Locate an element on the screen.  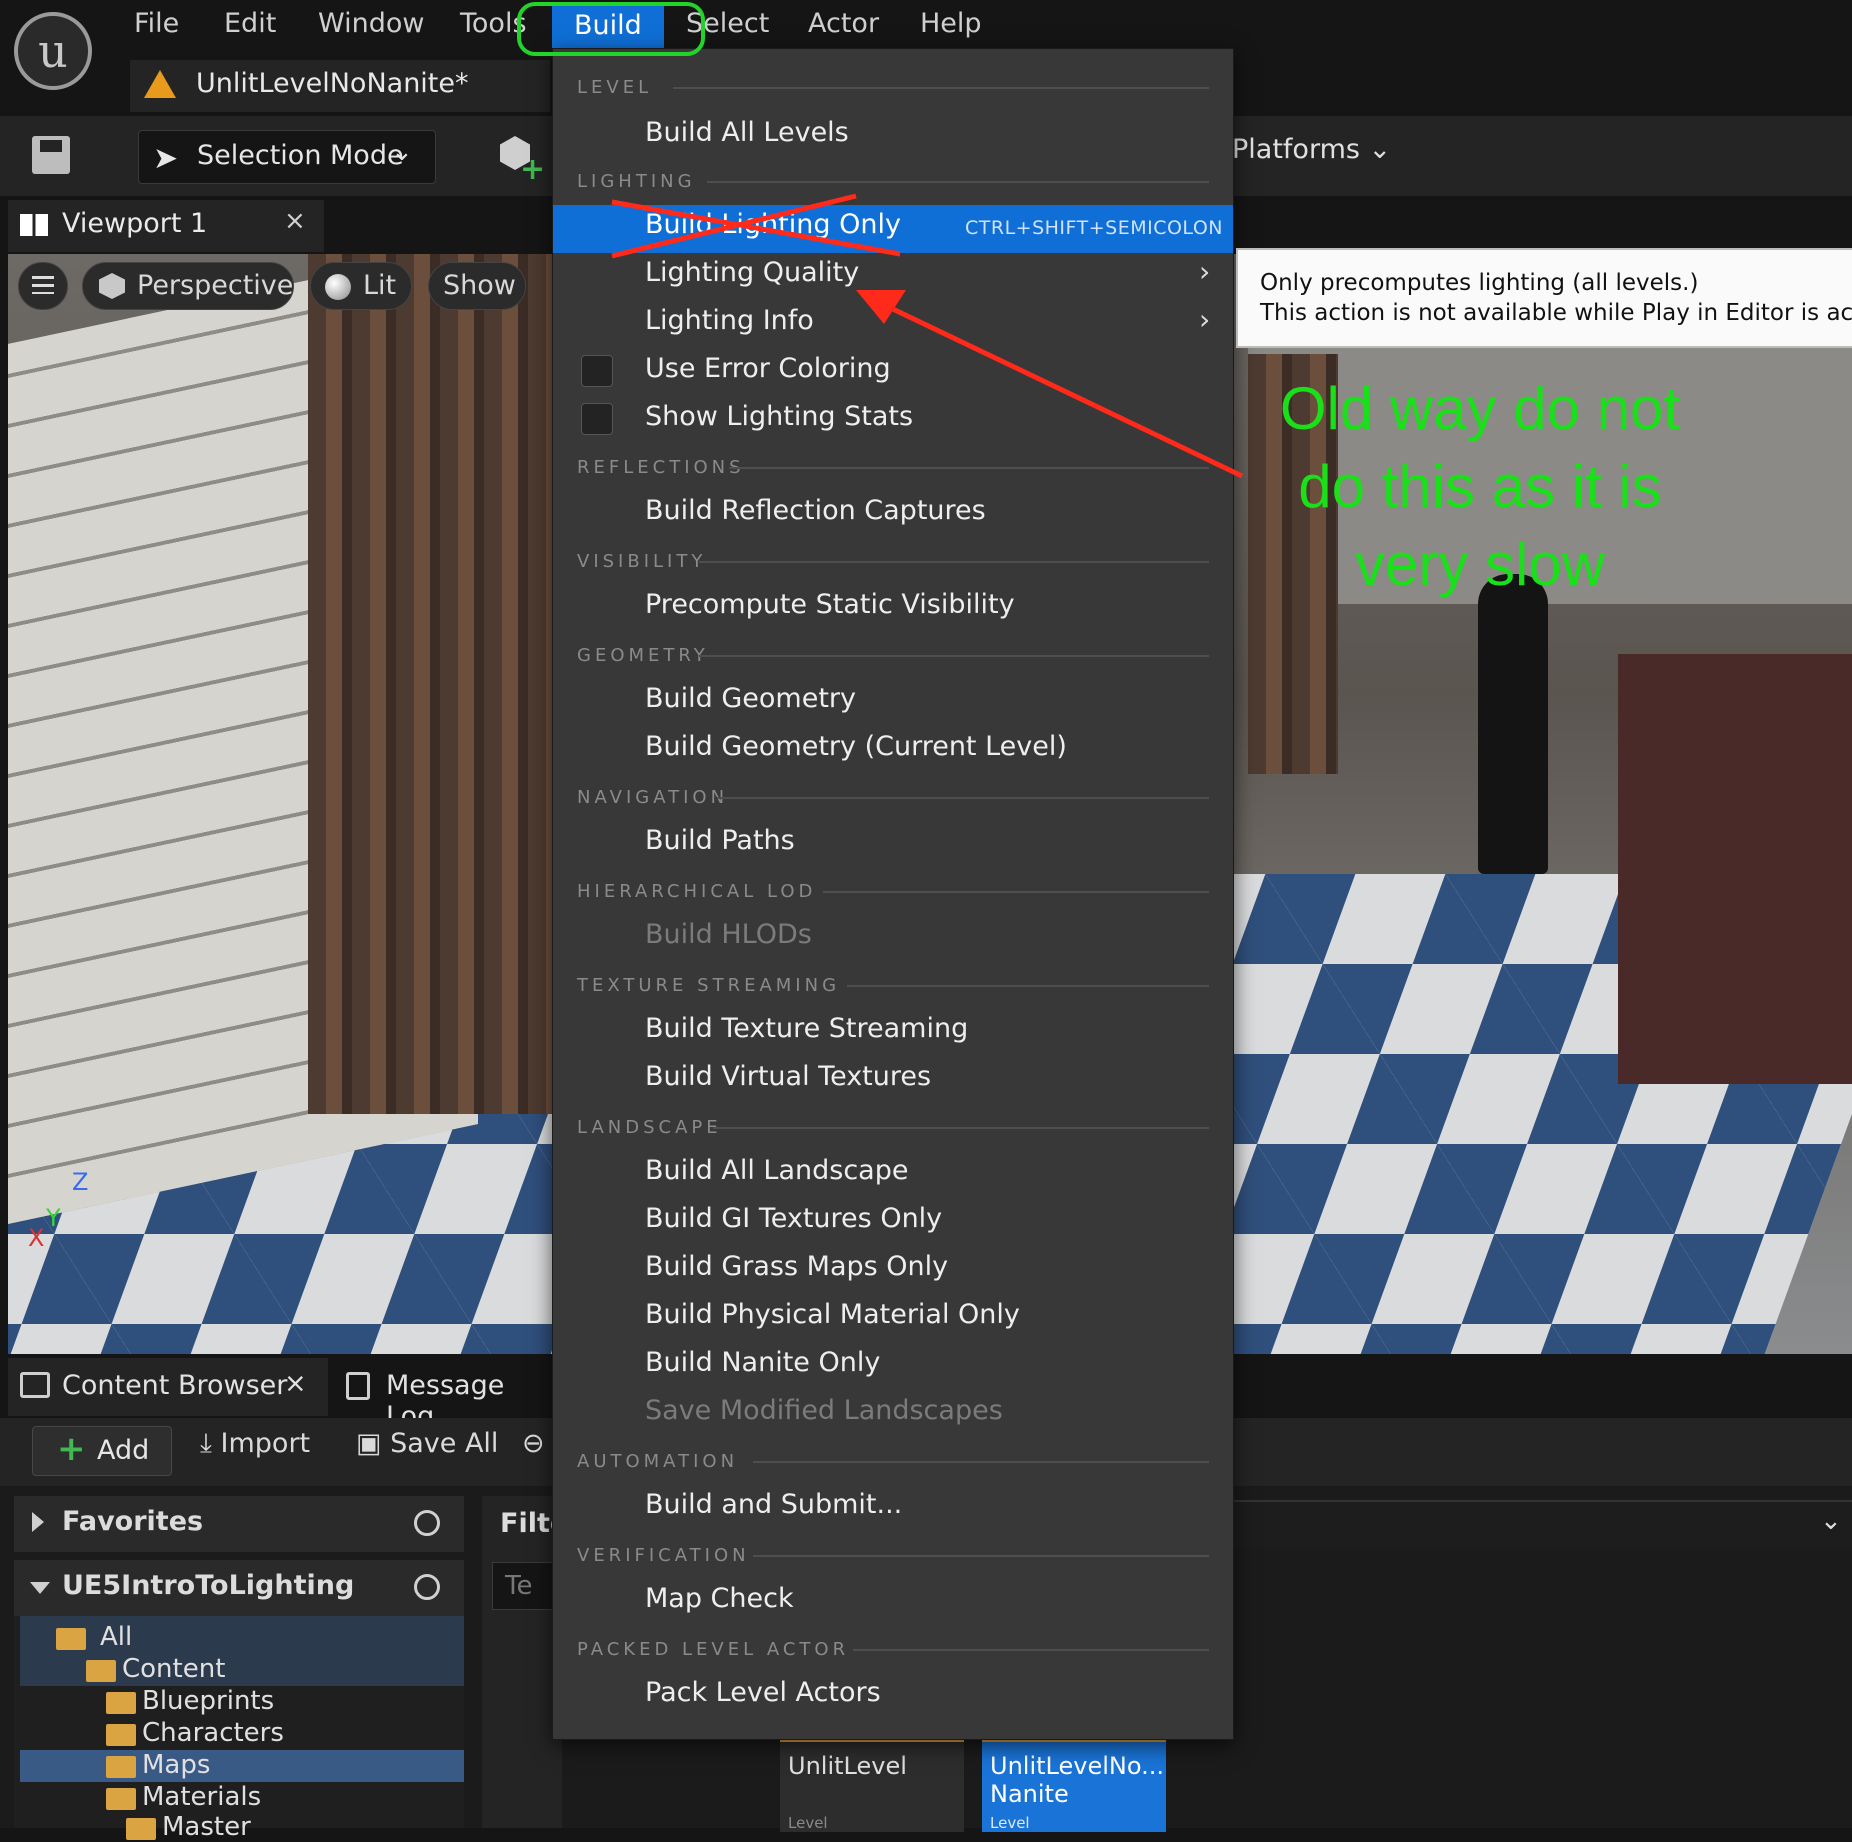
folder-open-icon is located at coordinates (101, 1671).